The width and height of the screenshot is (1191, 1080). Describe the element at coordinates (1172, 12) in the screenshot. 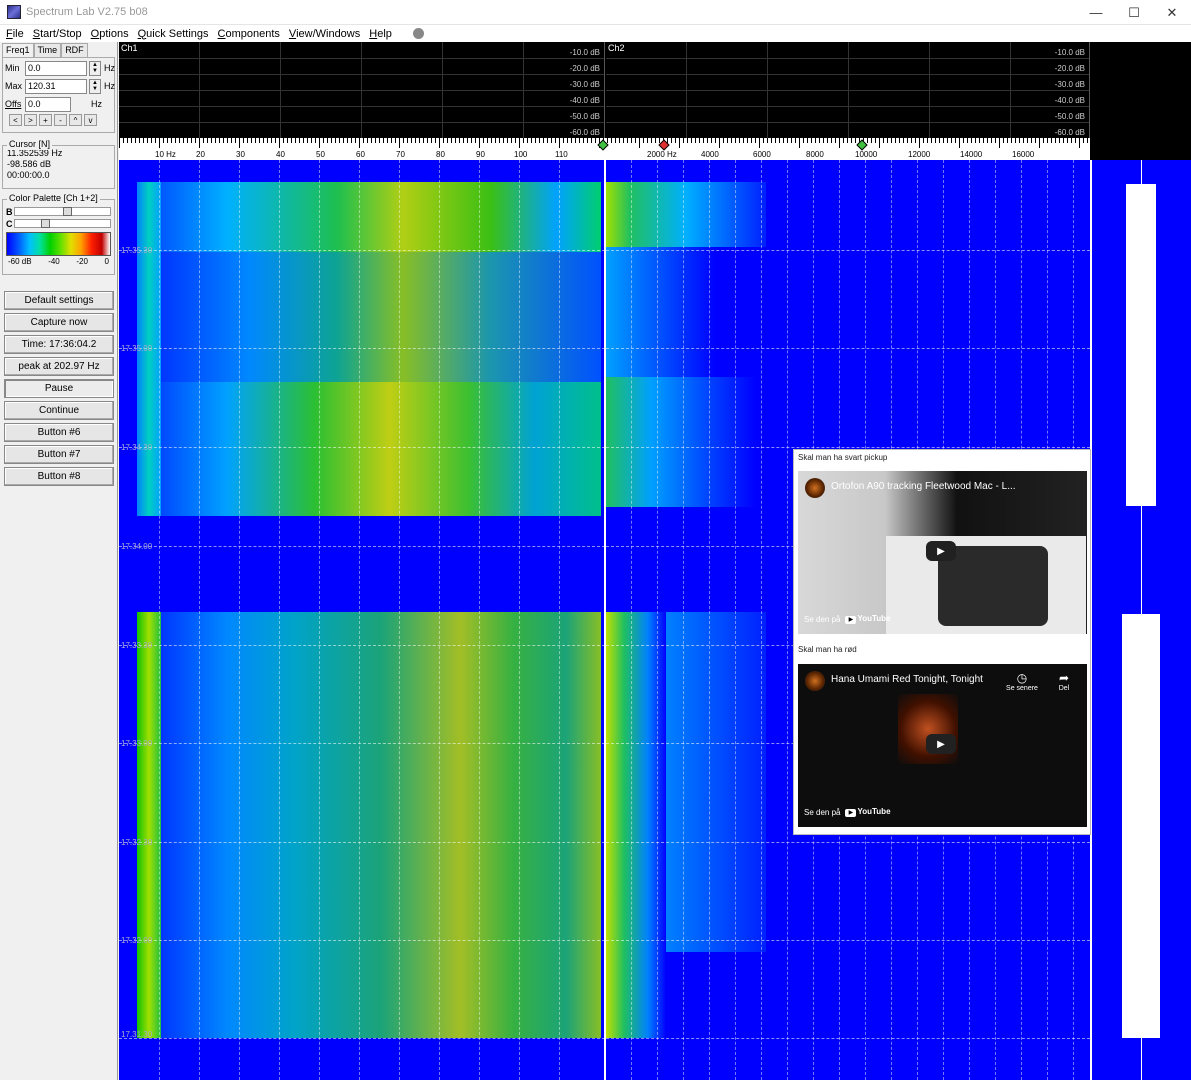

I see `close-button: ✕` at that location.